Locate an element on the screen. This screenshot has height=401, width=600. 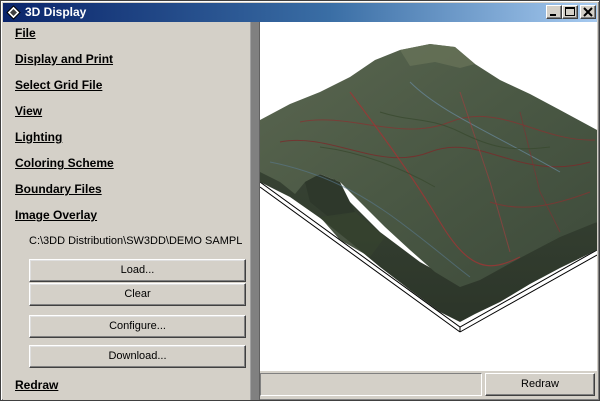
minimize-button is located at coordinates (554, 12).